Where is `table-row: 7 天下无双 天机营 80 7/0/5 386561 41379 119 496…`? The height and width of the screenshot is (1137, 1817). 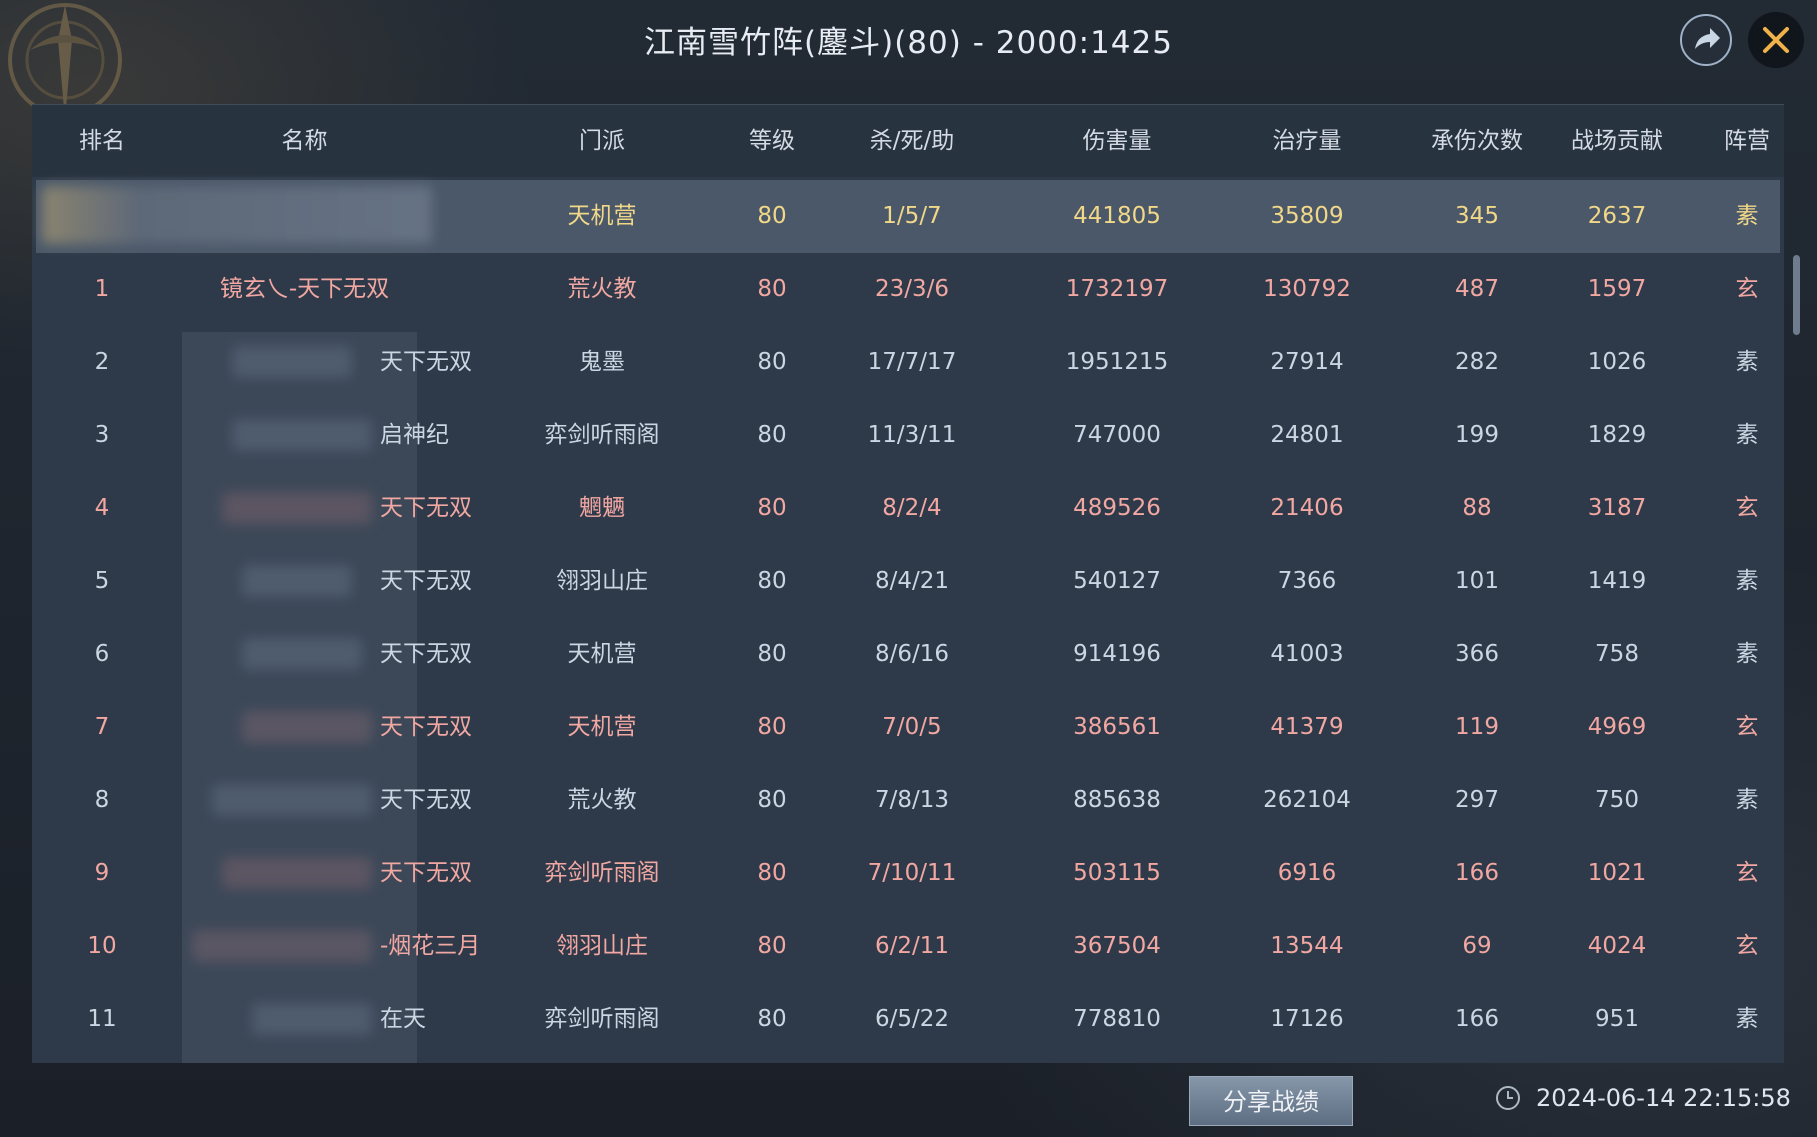
table-row: 7 天下无双 天机营 80 7/0/5 386561 41379 119 496… is located at coordinates (908, 727).